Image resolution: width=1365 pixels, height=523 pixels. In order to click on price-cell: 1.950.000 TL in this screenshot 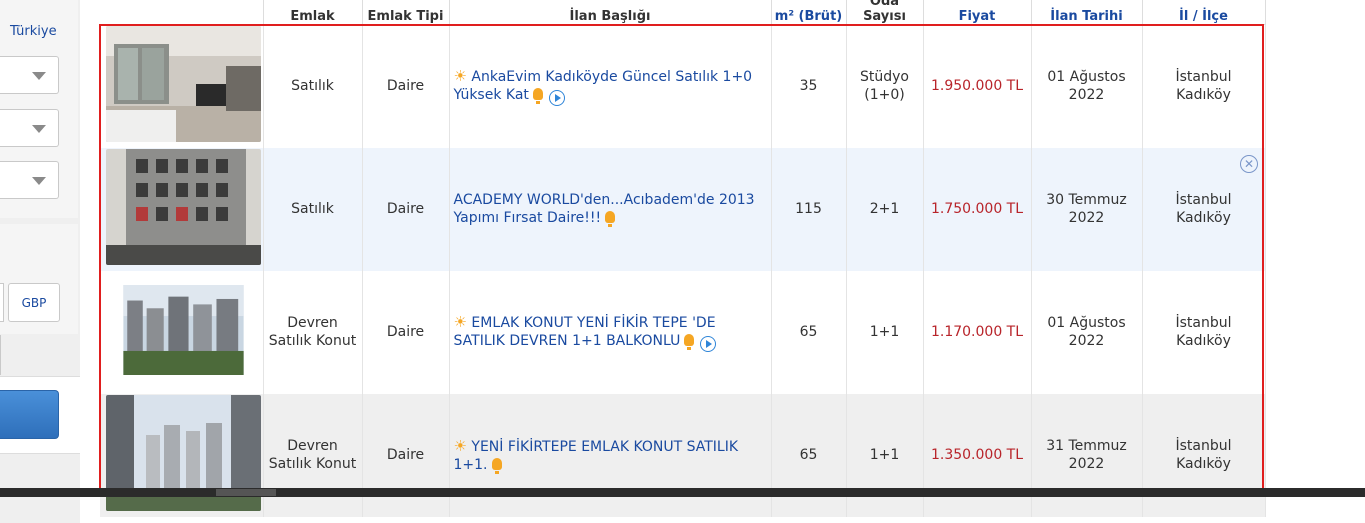, I will do `click(977, 86)`.